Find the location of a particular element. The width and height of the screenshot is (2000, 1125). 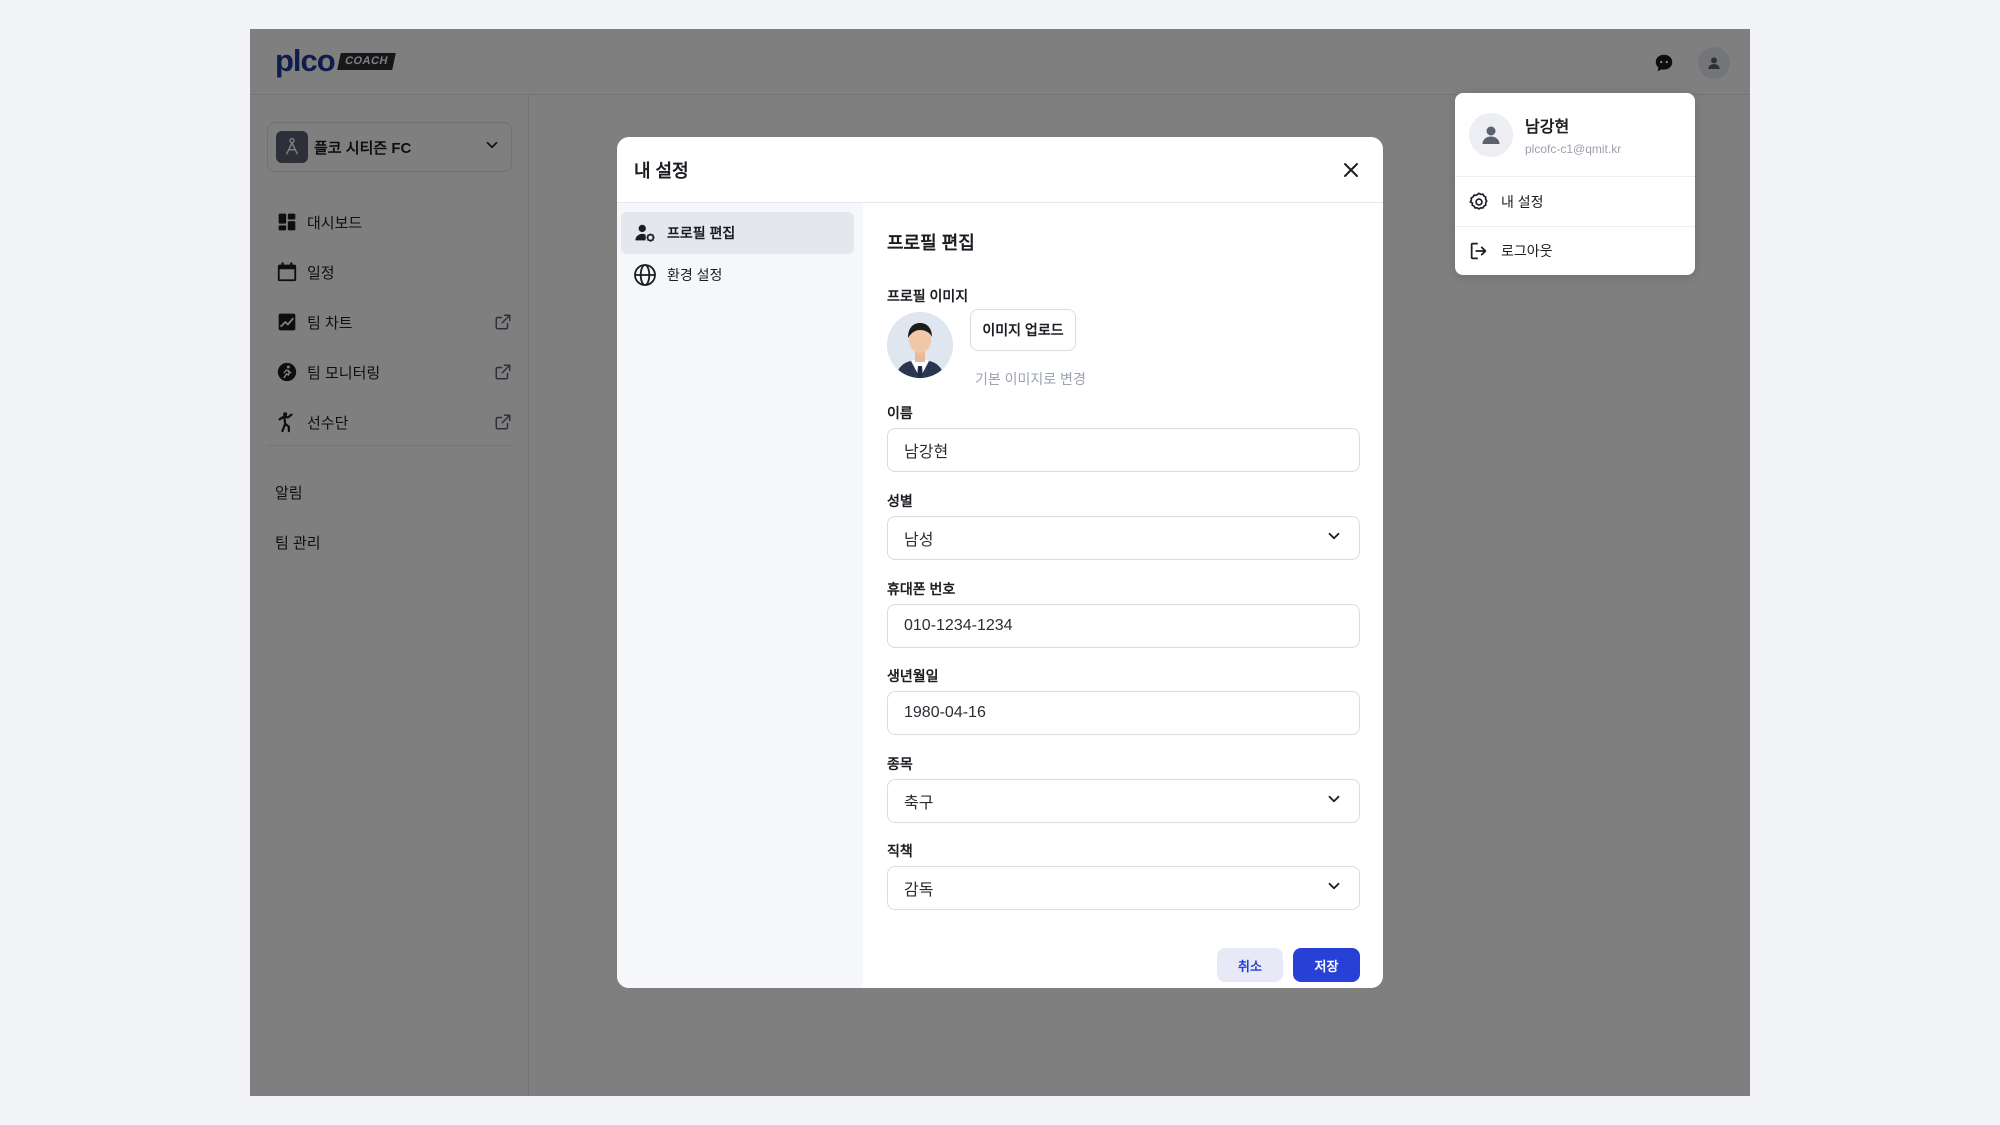

sport-value: 축구 is located at coordinates (919, 803).